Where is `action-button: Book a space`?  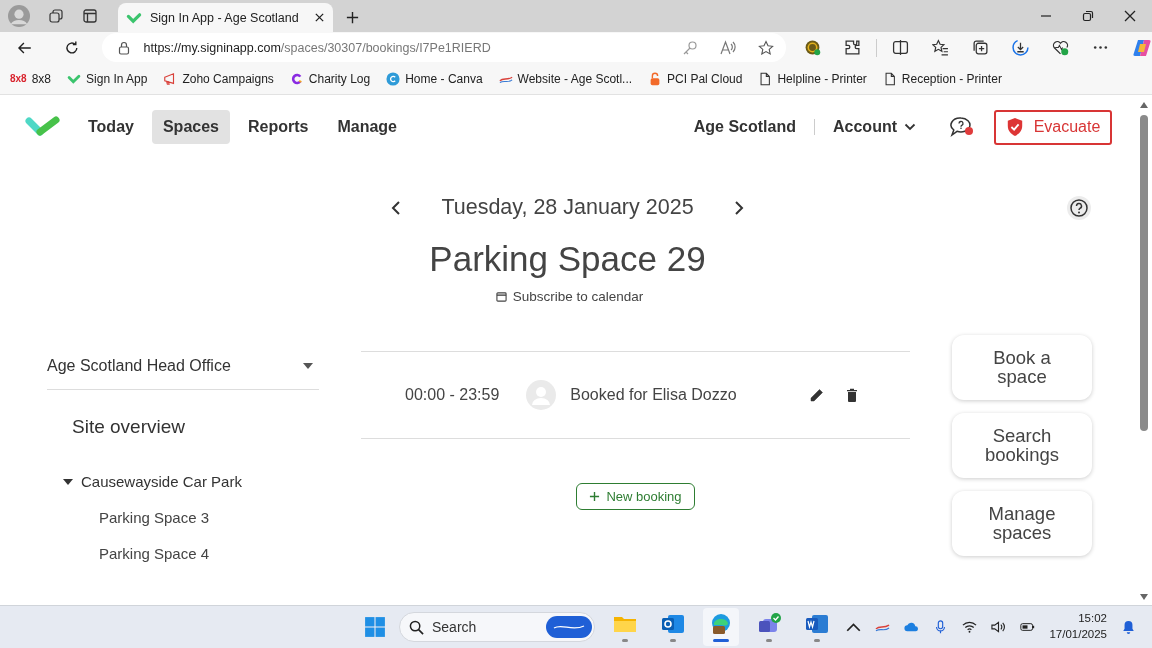
action-button: Book a space is located at coordinates (1022, 367).